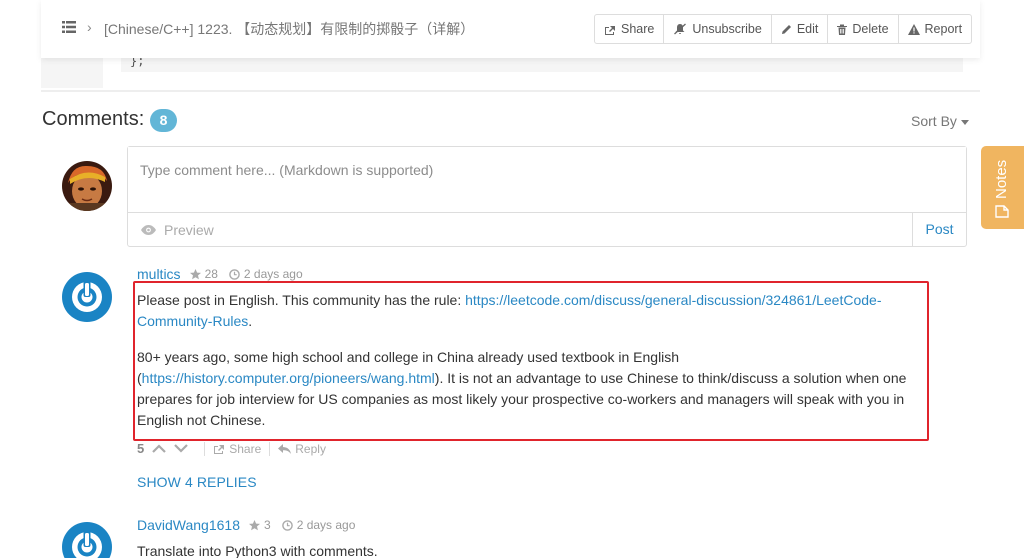  I want to click on comment-text: Translate into Python3 with comments., so click(257, 550).